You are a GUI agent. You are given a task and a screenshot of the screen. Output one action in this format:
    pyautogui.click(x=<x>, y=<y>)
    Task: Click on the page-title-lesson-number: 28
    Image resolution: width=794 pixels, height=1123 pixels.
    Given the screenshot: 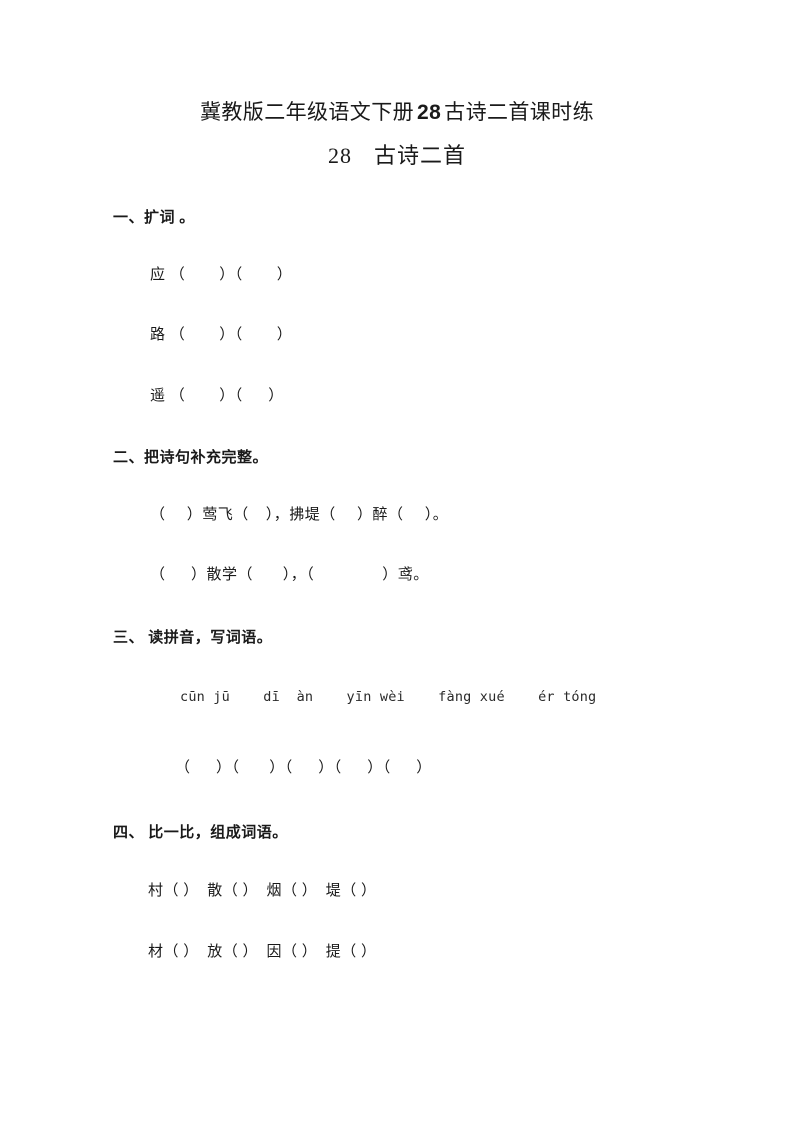 What is the action you would take?
    pyautogui.click(x=429, y=112)
    